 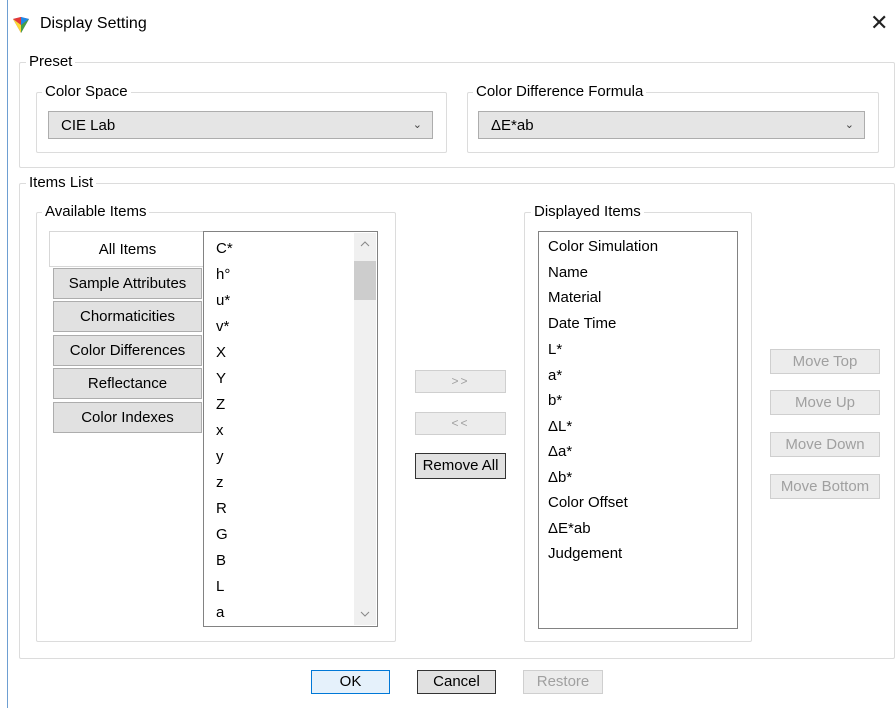 What do you see at coordinates (582, 324) in the screenshot?
I see `list-item: Date Time` at bounding box center [582, 324].